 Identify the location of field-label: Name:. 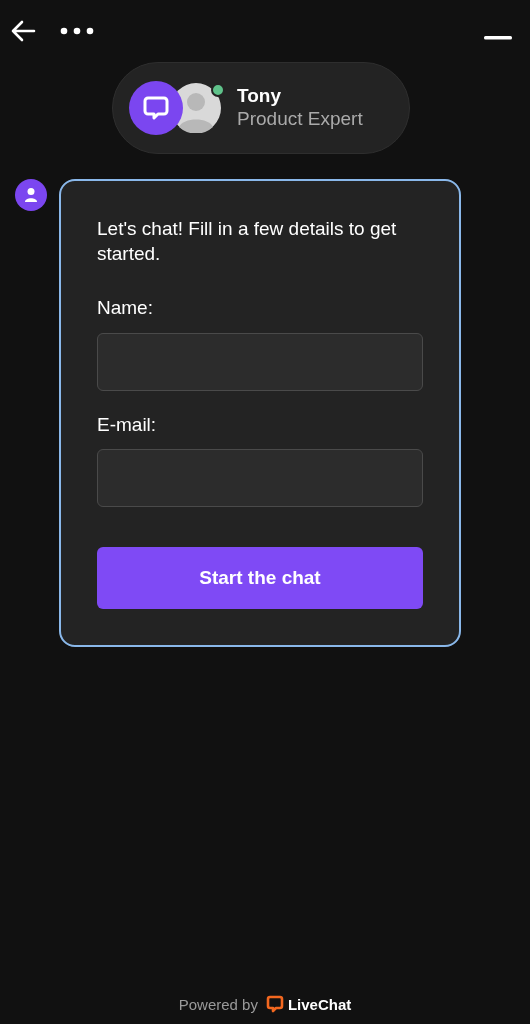
(125, 308).